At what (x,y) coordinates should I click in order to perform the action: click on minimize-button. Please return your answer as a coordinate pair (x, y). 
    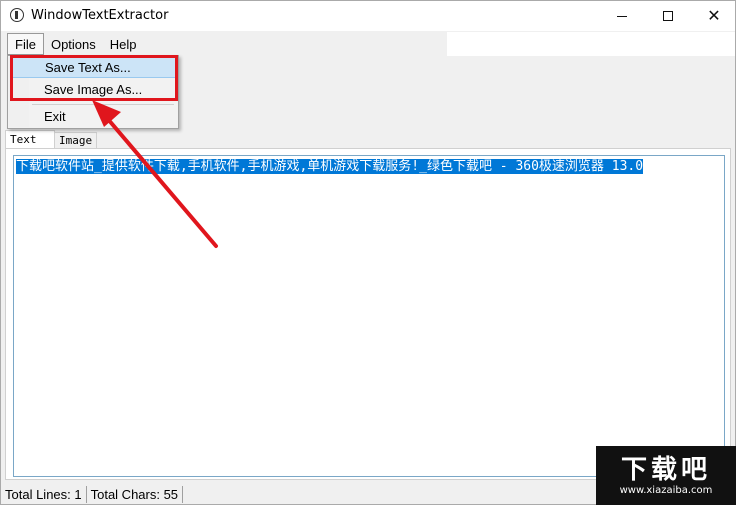
    Looking at the image, I should click on (622, 16).